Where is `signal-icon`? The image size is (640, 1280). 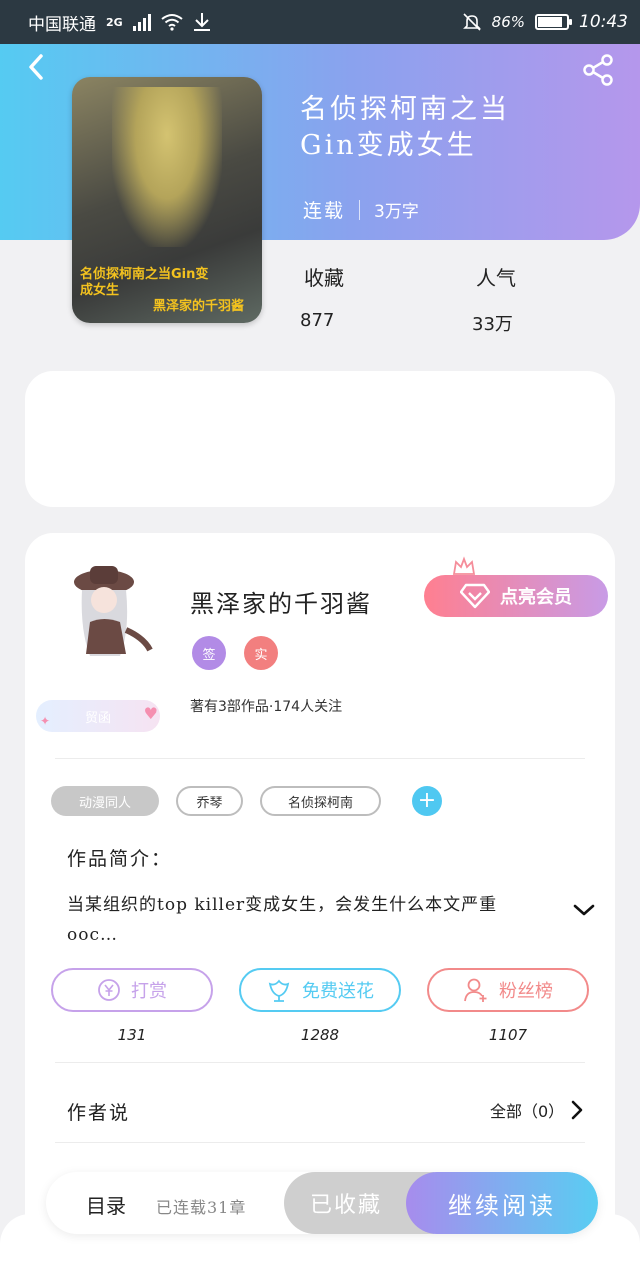
signal-icon is located at coordinates (141, 22).